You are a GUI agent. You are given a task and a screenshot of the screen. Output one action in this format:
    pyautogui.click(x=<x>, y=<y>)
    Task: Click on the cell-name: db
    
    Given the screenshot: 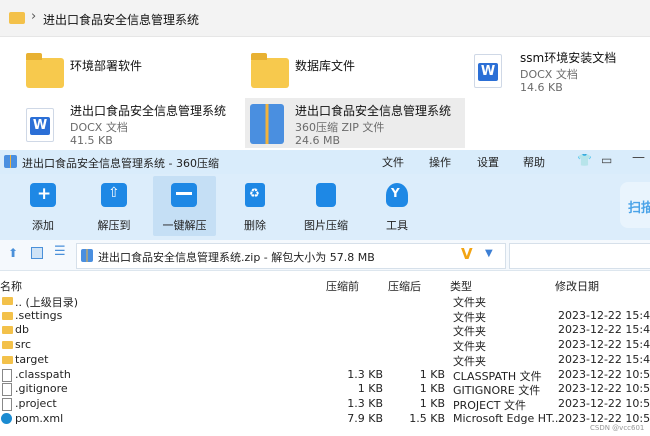 What is the action you would take?
    pyautogui.click(x=22, y=330)
    